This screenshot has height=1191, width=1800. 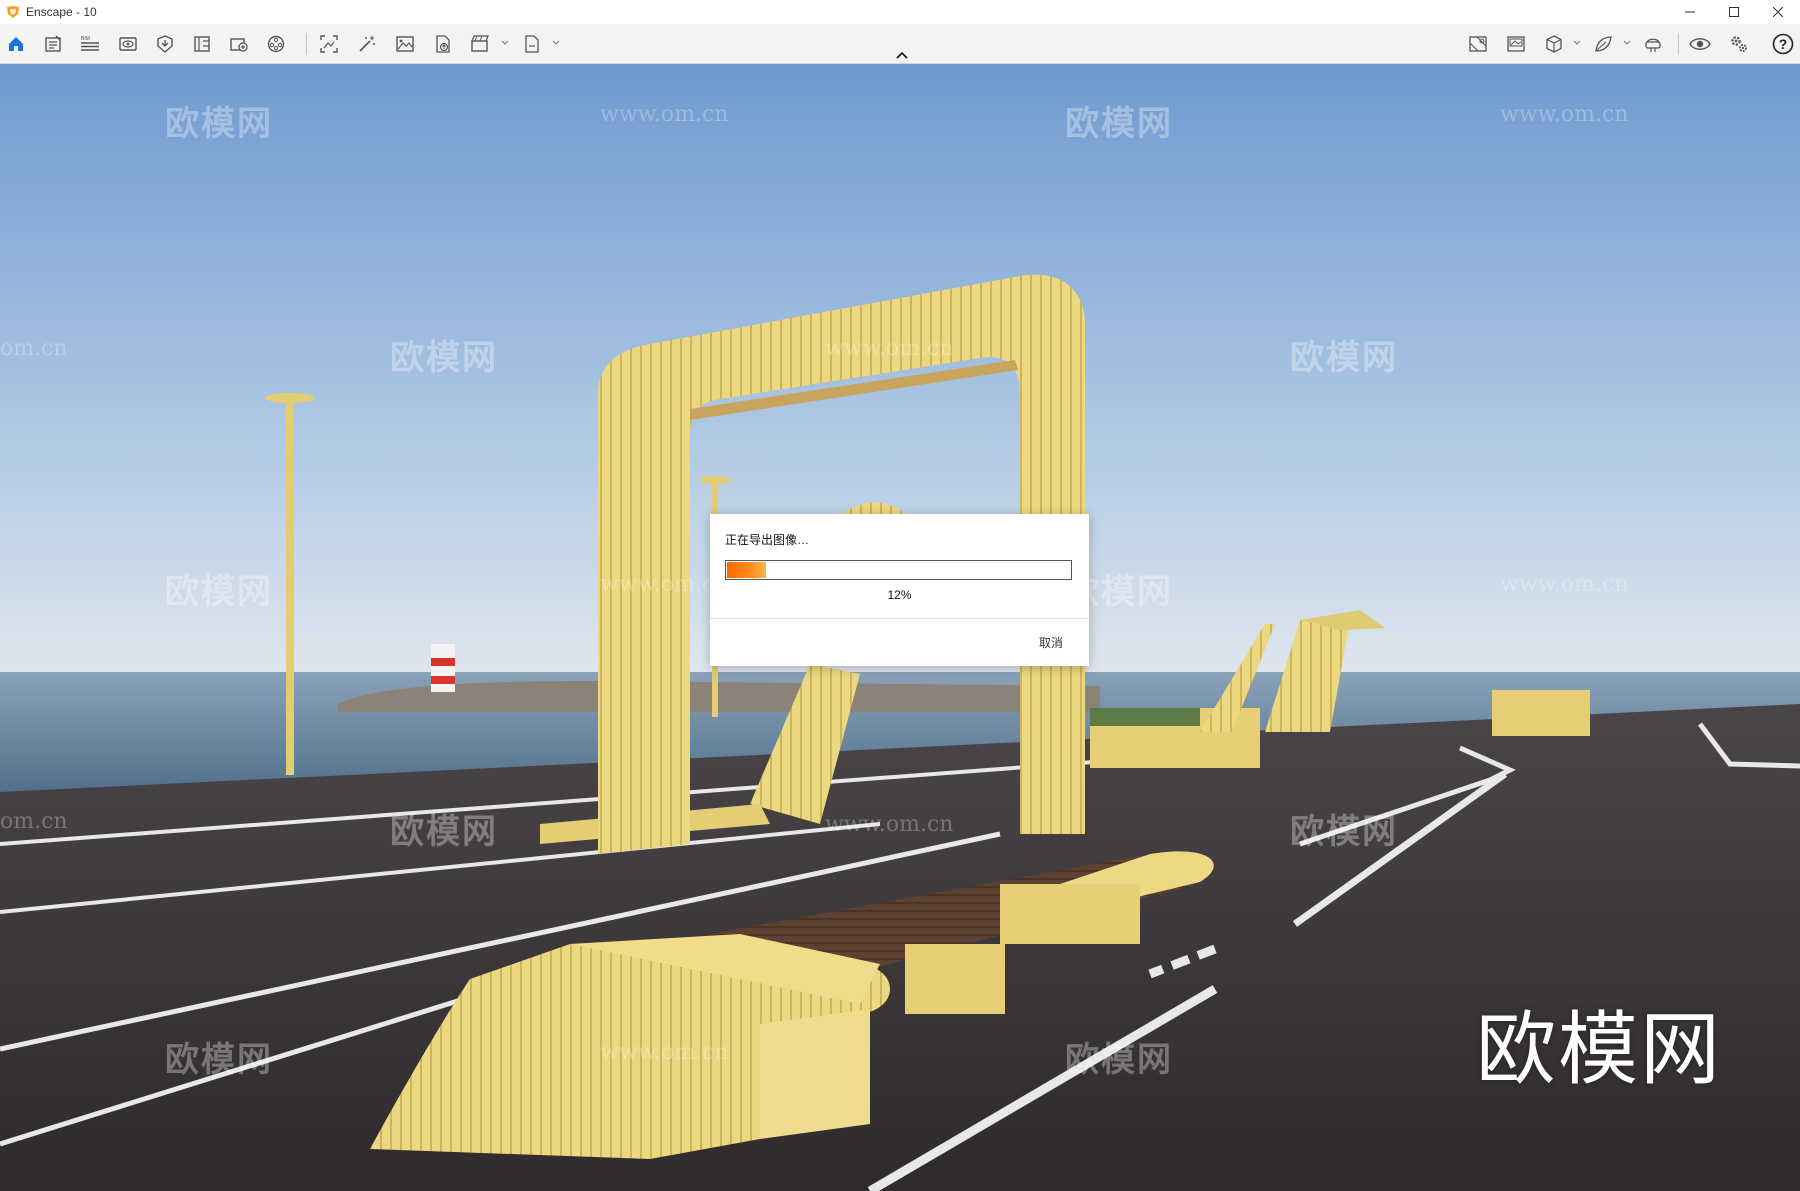 I want to click on logo-watermark: 欧模网, so click(x=1599, y=1049).